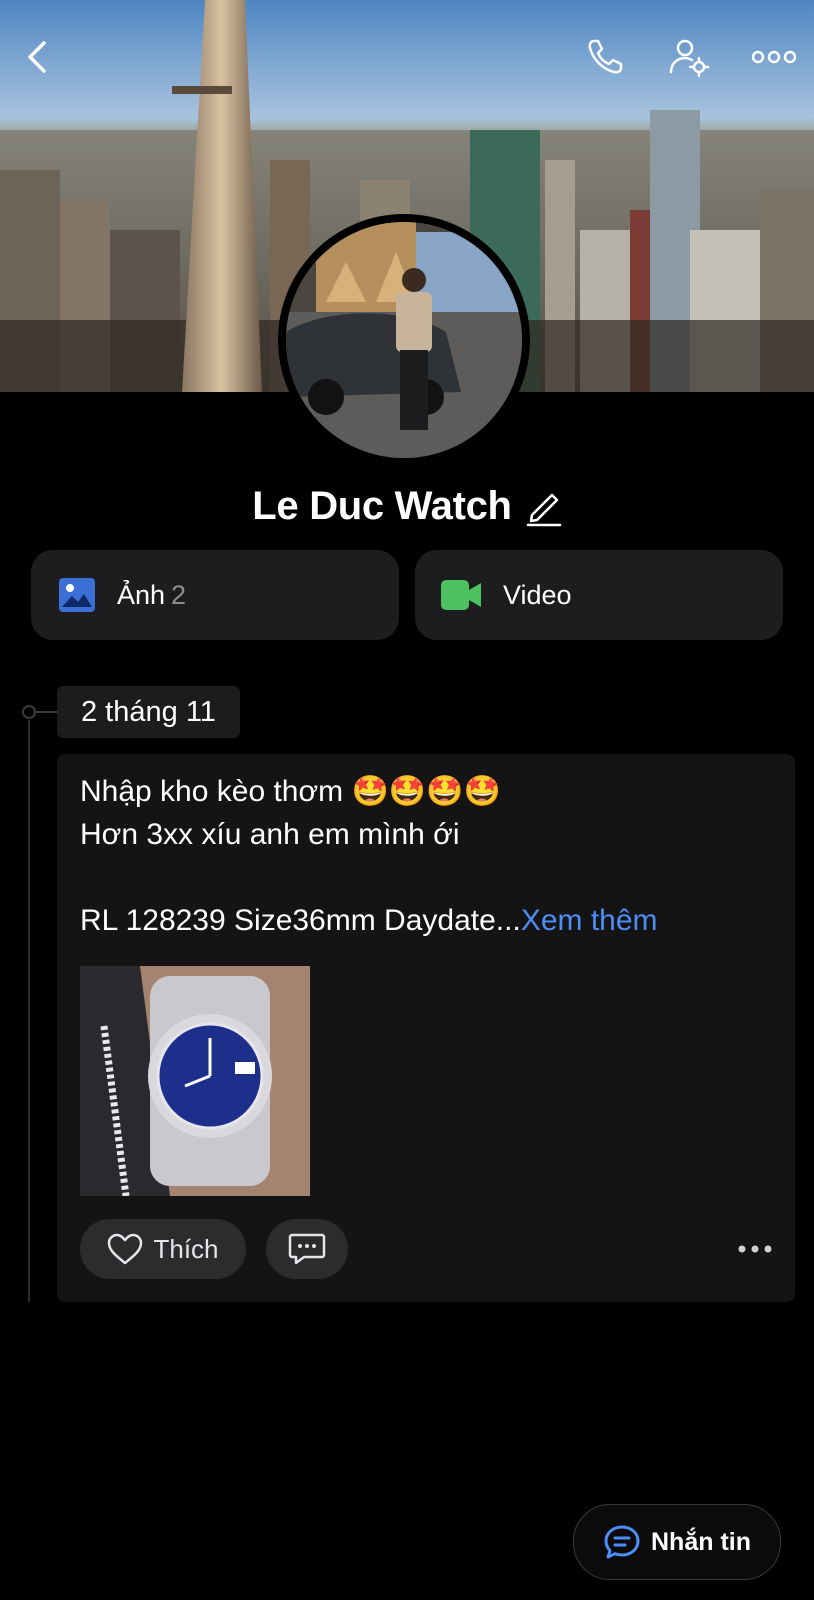  What do you see at coordinates (589, 920) in the screenshot?
I see `see-more-link: Xem thêm` at bounding box center [589, 920].